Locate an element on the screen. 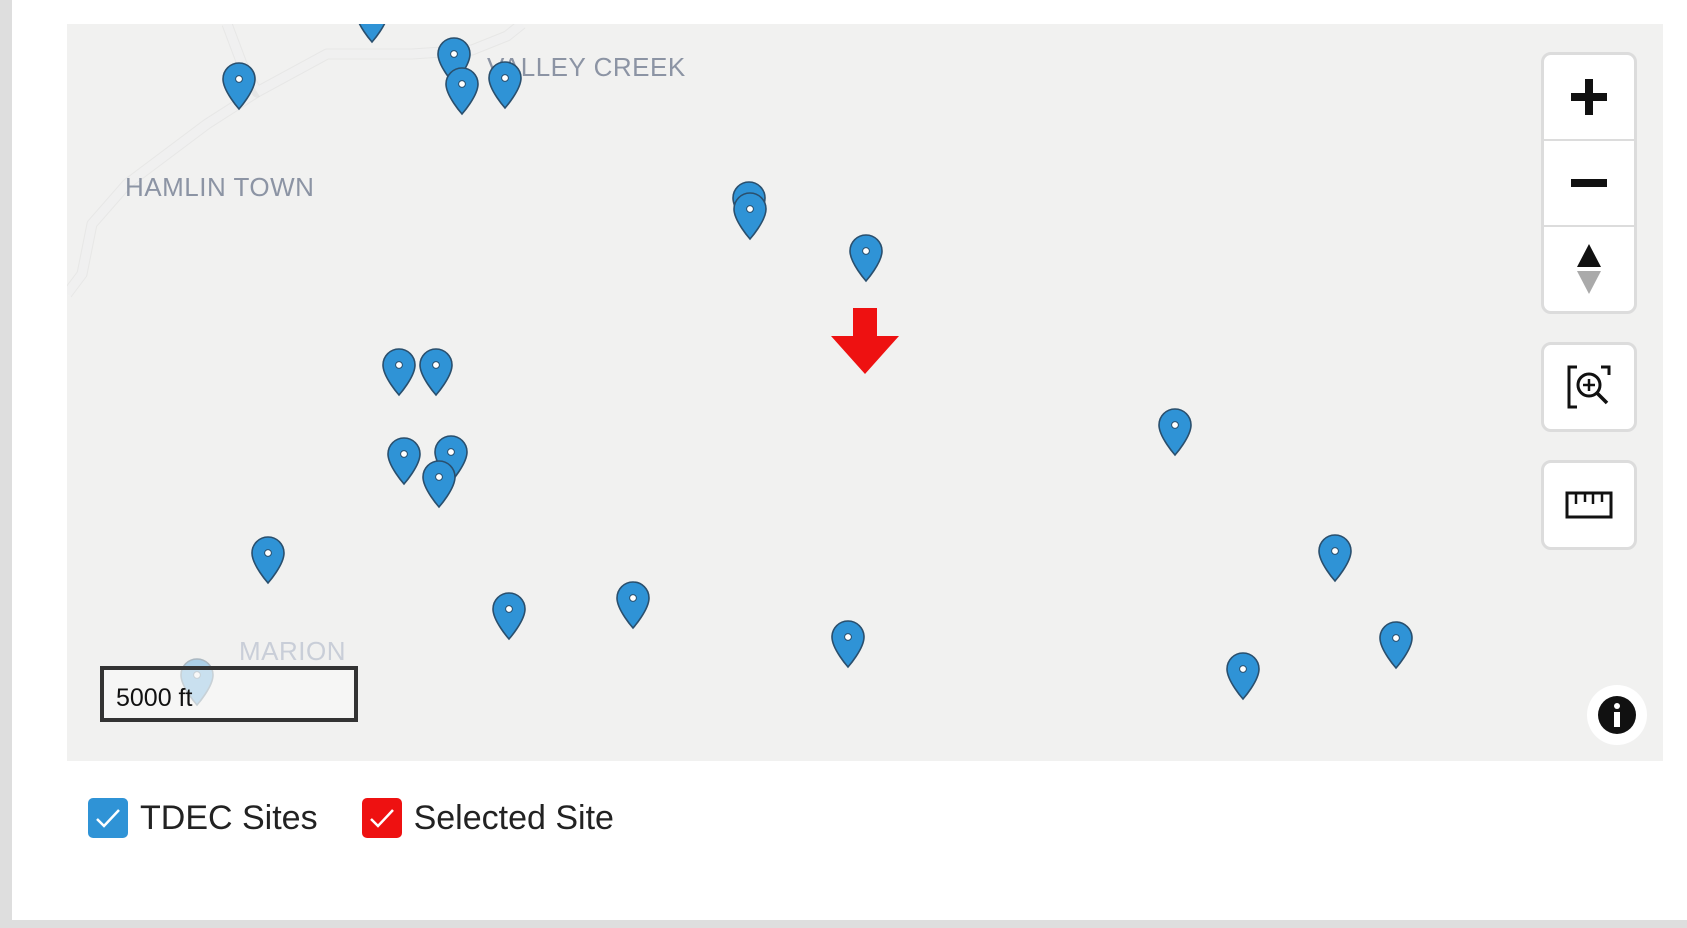 The width and height of the screenshot is (1687, 928). zoom-out-button is located at coordinates (1589, 182).